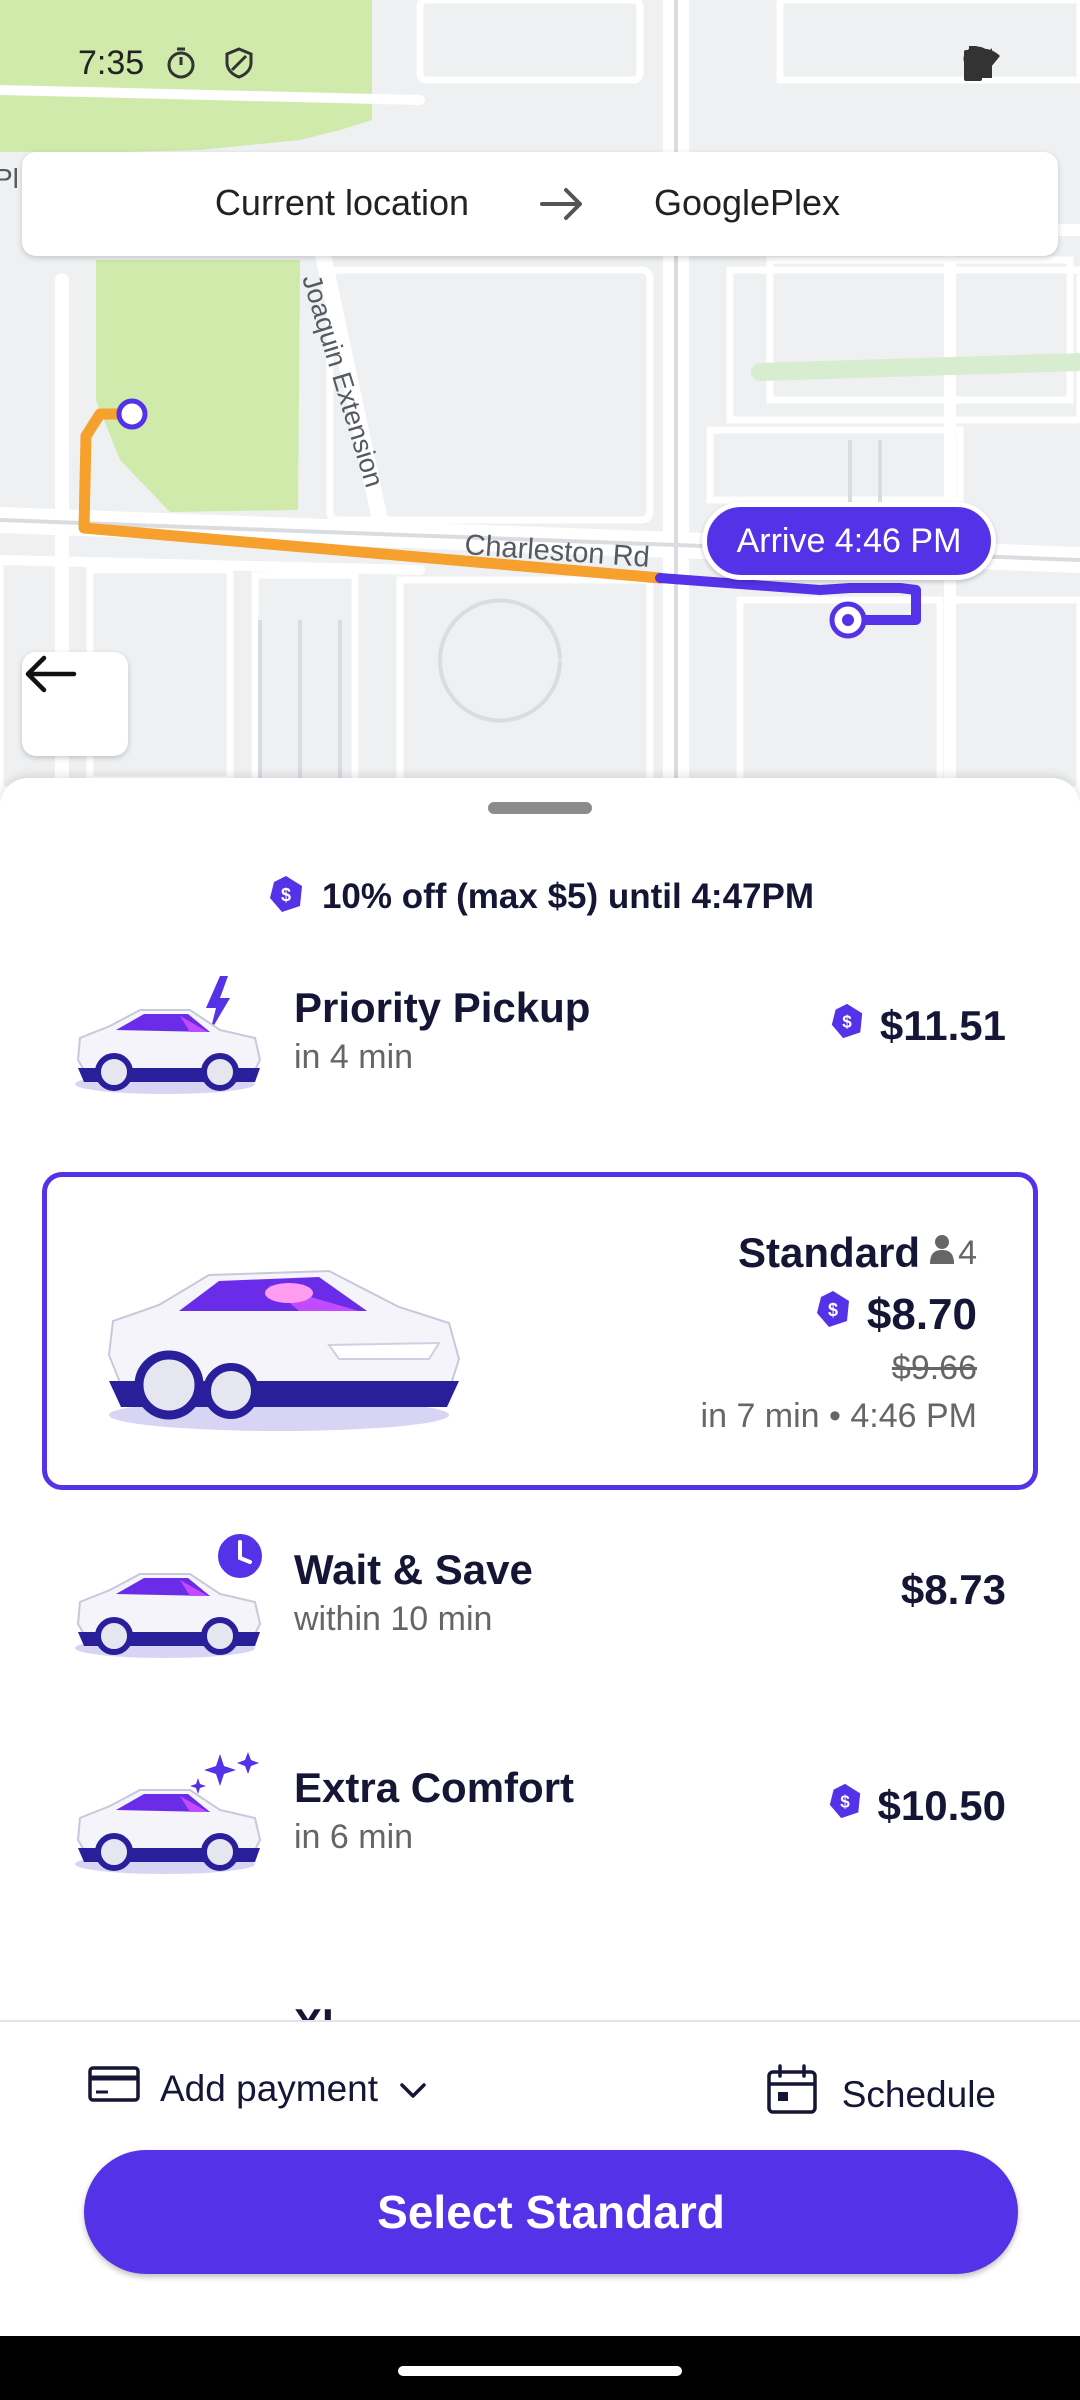  Describe the element at coordinates (413, 1569) in the screenshot. I see `option-title: Wait & Save` at that location.